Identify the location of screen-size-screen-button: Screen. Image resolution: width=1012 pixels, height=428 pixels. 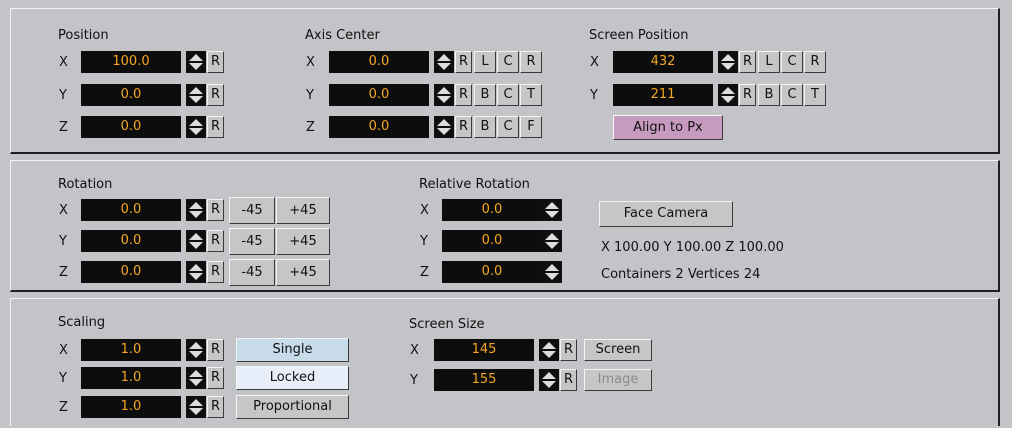
(618, 350).